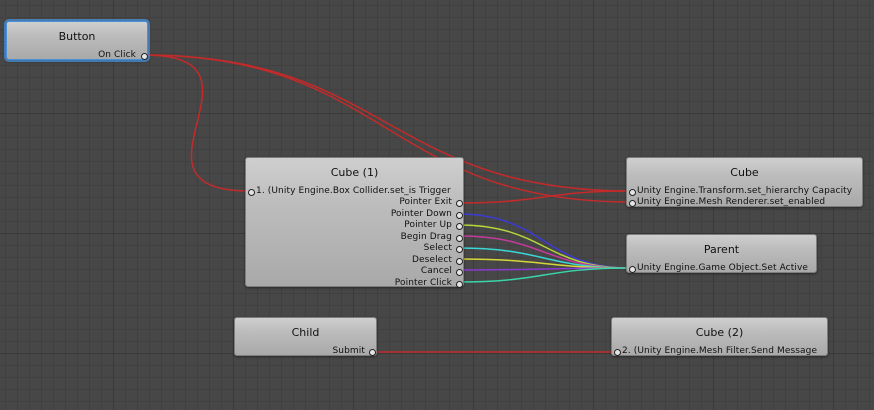  What do you see at coordinates (731, 202) in the screenshot?
I see `port-mesh-renderer-enabled-label: Unity Engine.Mesh Renderer.set_enabled` at bounding box center [731, 202].